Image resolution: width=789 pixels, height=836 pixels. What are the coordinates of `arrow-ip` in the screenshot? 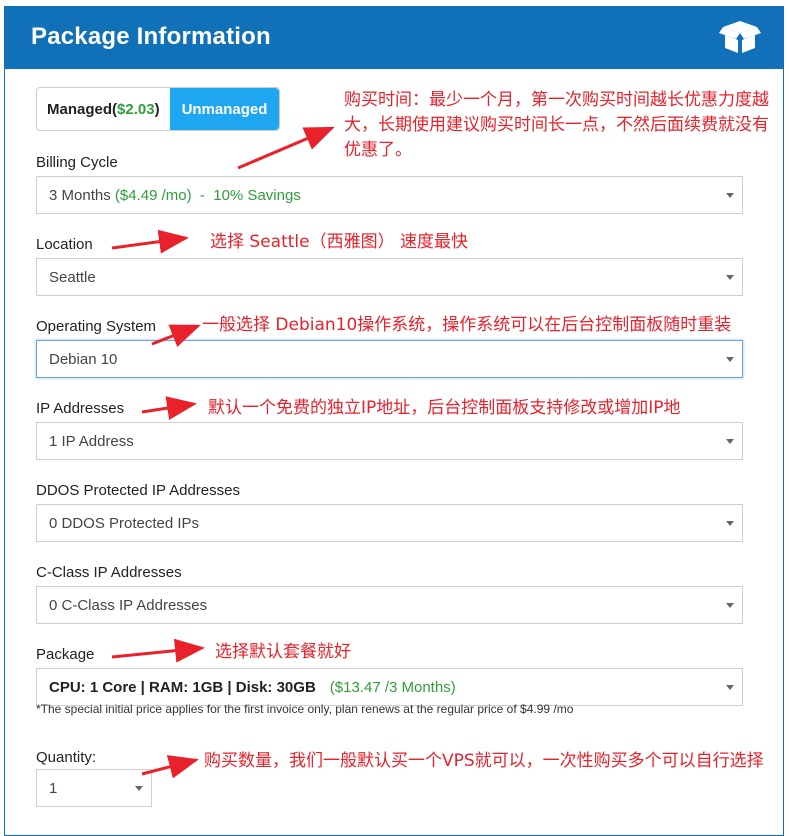 It's located at (169, 408).